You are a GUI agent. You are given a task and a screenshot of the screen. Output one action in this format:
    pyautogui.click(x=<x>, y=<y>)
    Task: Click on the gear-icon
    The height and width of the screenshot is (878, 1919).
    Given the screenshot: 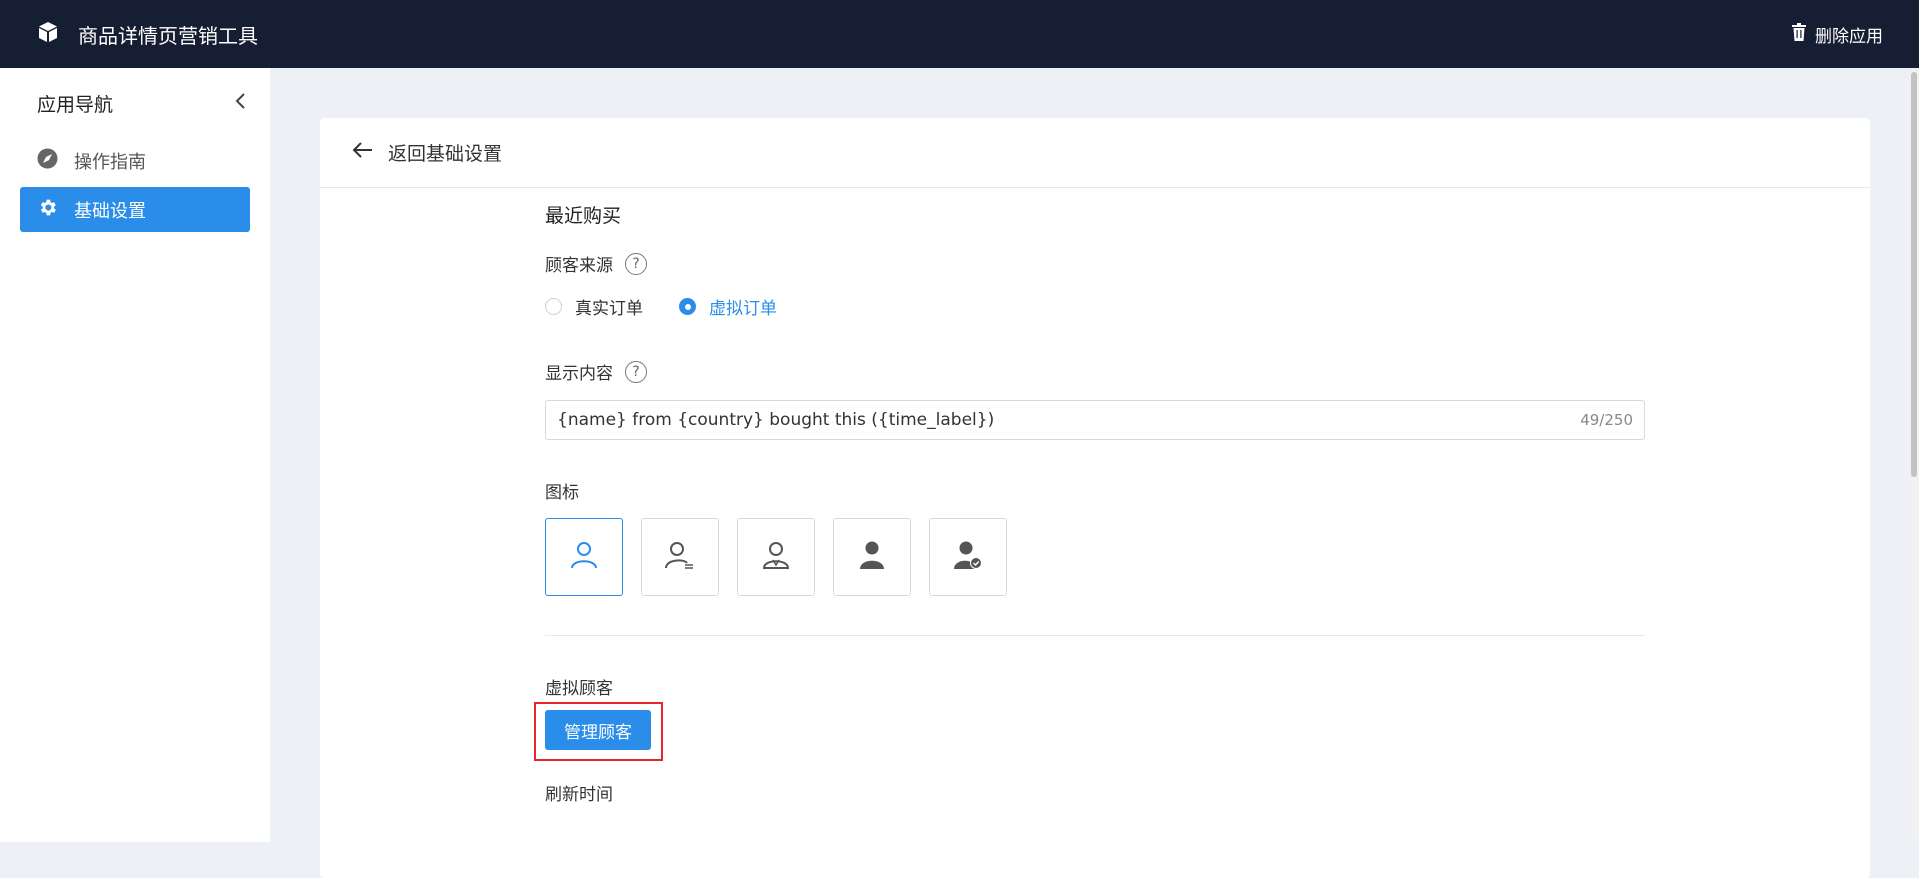 What is the action you would take?
    pyautogui.click(x=47, y=210)
    